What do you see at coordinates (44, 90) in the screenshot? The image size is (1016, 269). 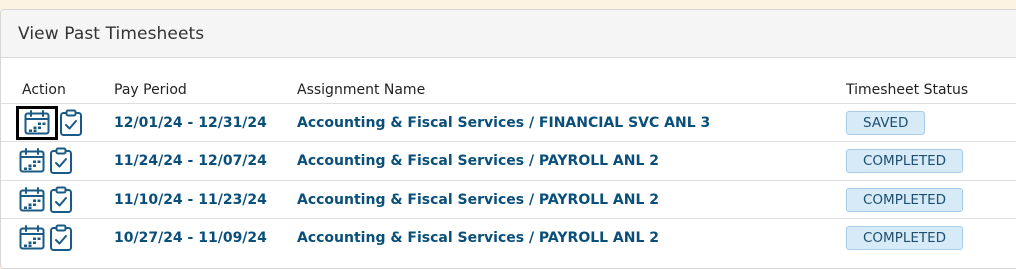 I see `header-action: Action` at bounding box center [44, 90].